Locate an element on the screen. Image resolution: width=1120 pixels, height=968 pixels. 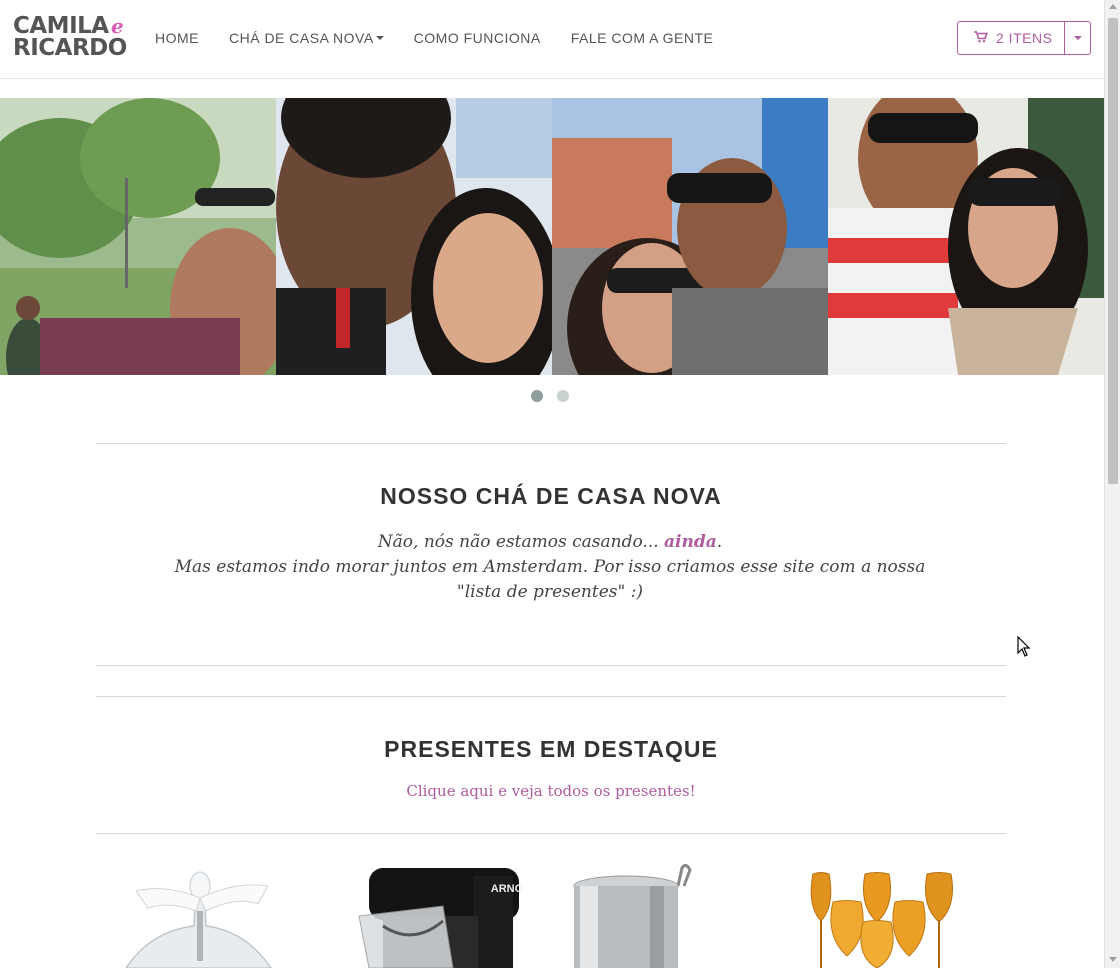
nav-como-label: COMO FUNCIONA is located at coordinates (477, 38).